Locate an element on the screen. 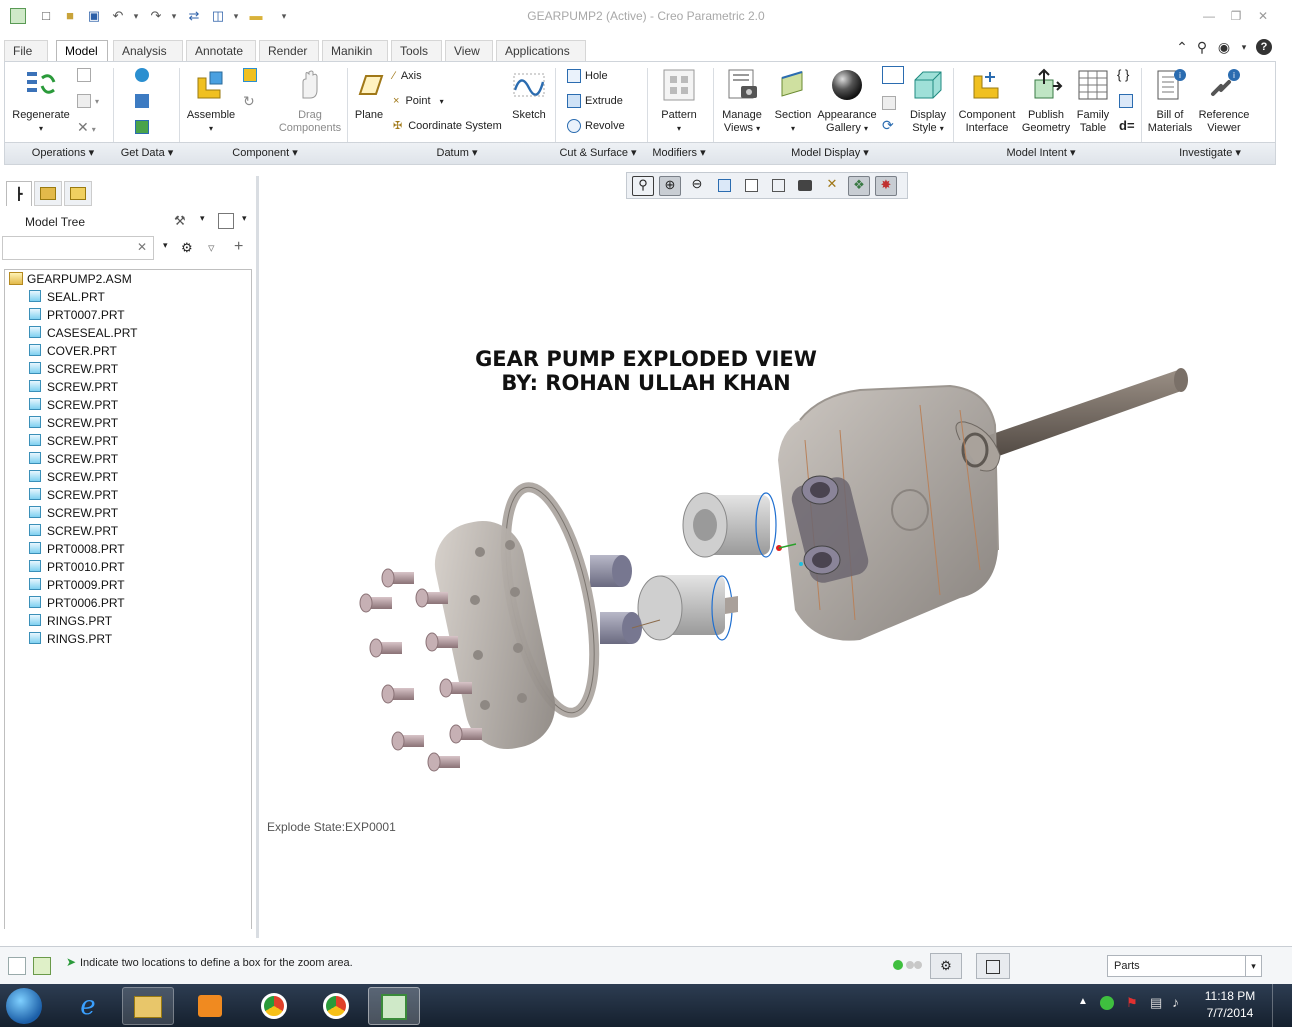 This screenshot has width=1292, height=1027. relations-button: { } is located at coordinates (1123, 75).